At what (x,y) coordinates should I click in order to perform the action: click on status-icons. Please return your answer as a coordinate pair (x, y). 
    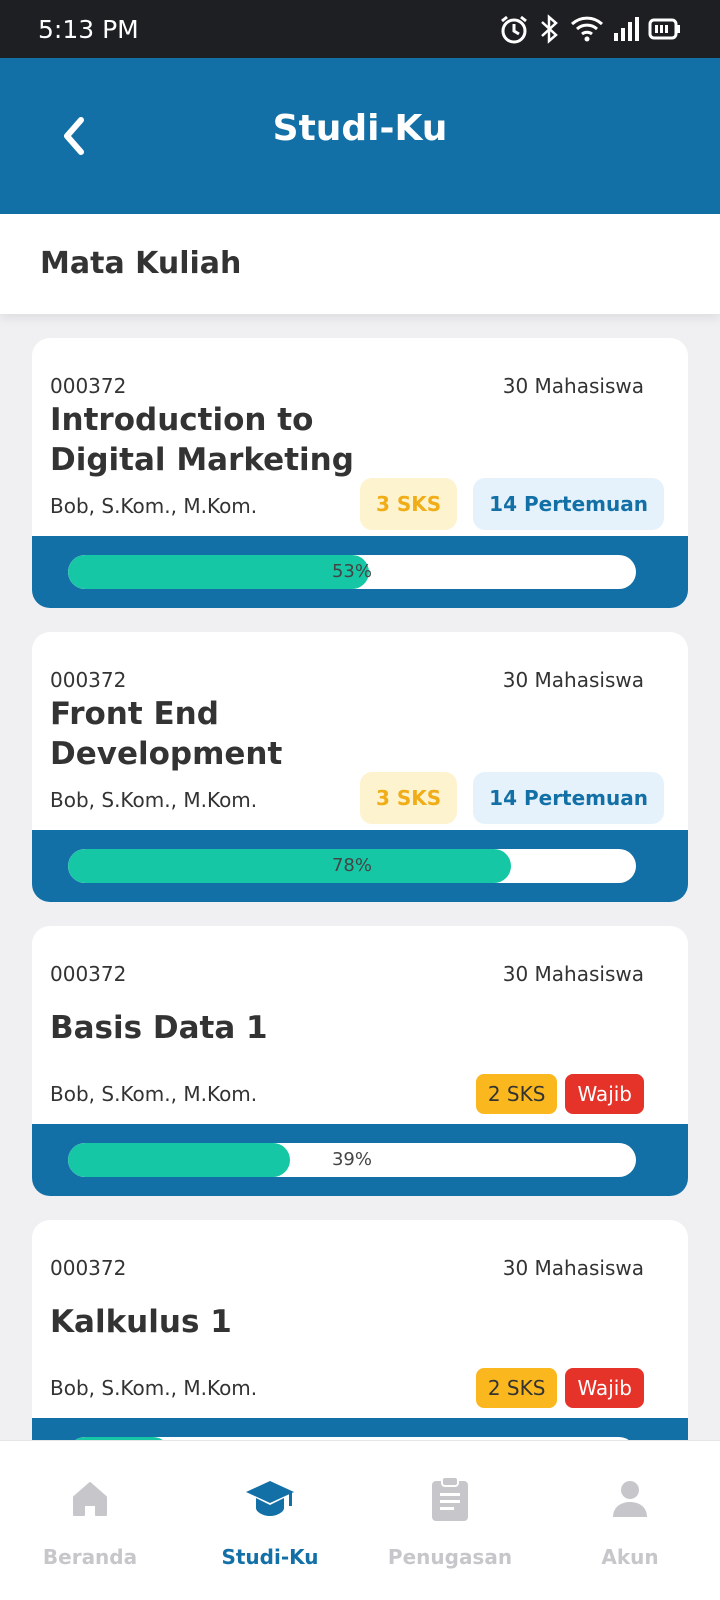
    Looking at the image, I should click on (590, 29).